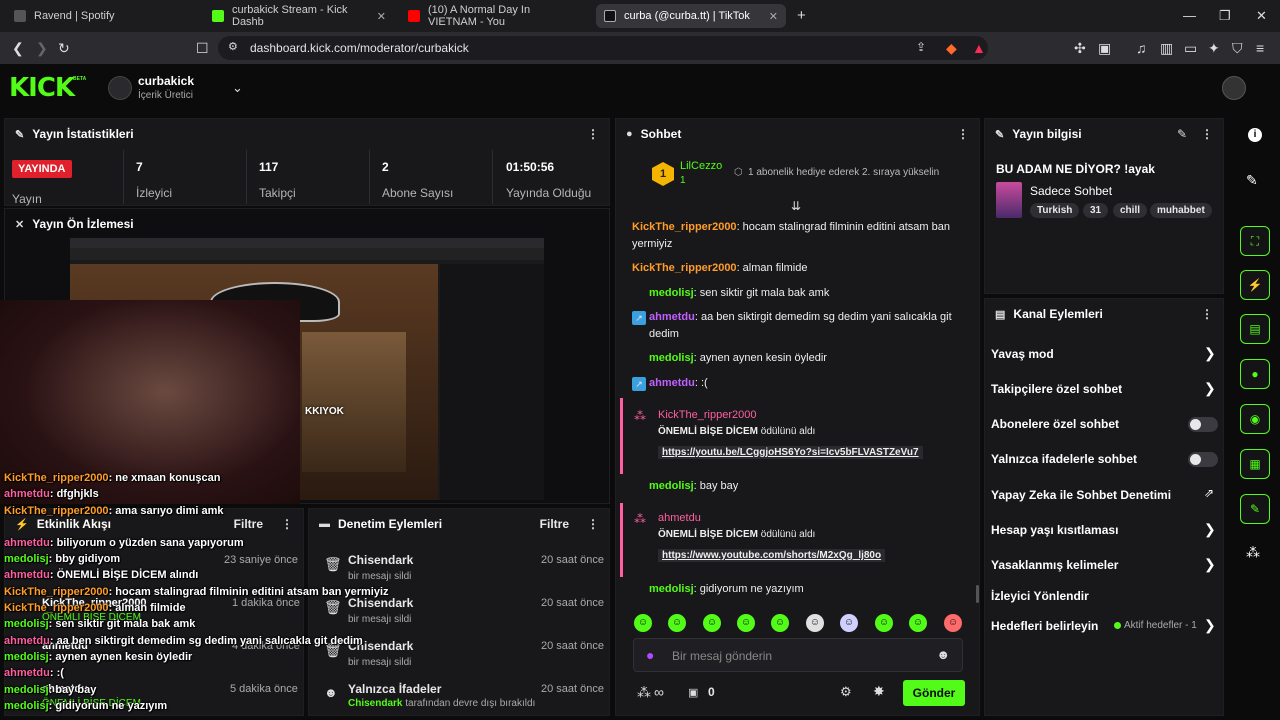  What do you see at coordinates (1055, 210) in the screenshot?
I see `tag-chip: Turkish` at bounding box center [1055, 210].